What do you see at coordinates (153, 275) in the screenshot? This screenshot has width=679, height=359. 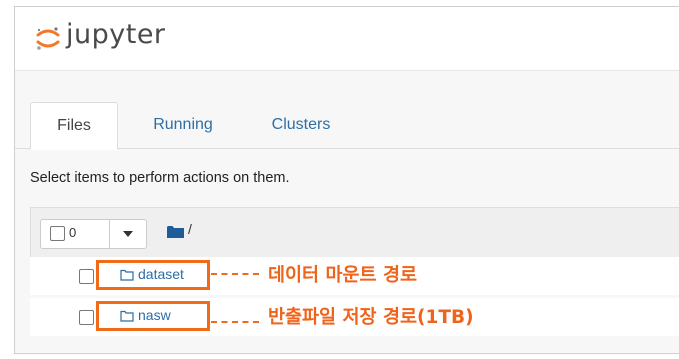 I see `highlight-box-dataset` at bounding box center [153, 275].